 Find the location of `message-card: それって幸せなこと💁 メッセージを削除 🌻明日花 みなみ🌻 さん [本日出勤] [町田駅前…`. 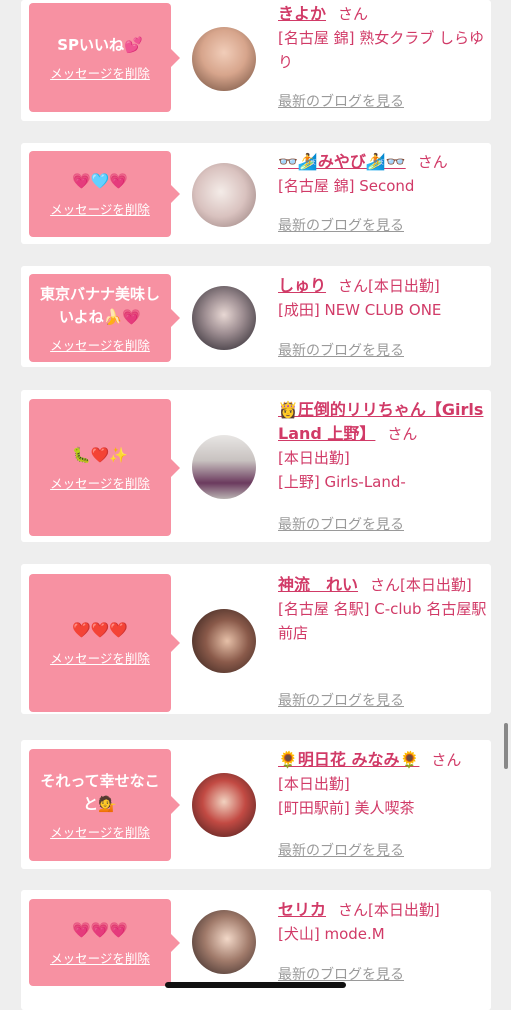

message-card: それって幸せなこと💁 メッセージを削除 🌻明日花 みなみ🌻 さん [本日出勤] [町田駅前… is located at coordinates (256, 804).